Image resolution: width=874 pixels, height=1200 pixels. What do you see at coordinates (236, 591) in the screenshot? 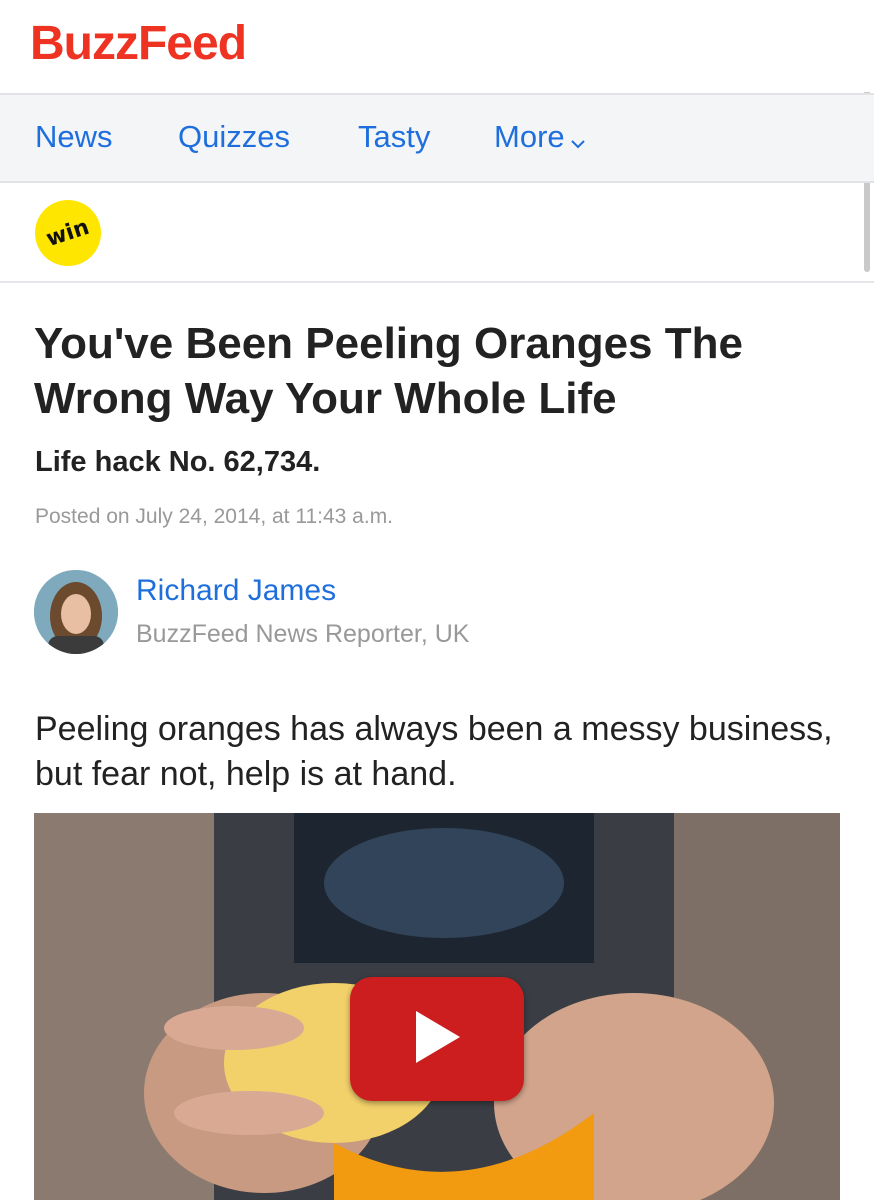
I see `author-name-link: Richard James` at bounding box center [236, 591].